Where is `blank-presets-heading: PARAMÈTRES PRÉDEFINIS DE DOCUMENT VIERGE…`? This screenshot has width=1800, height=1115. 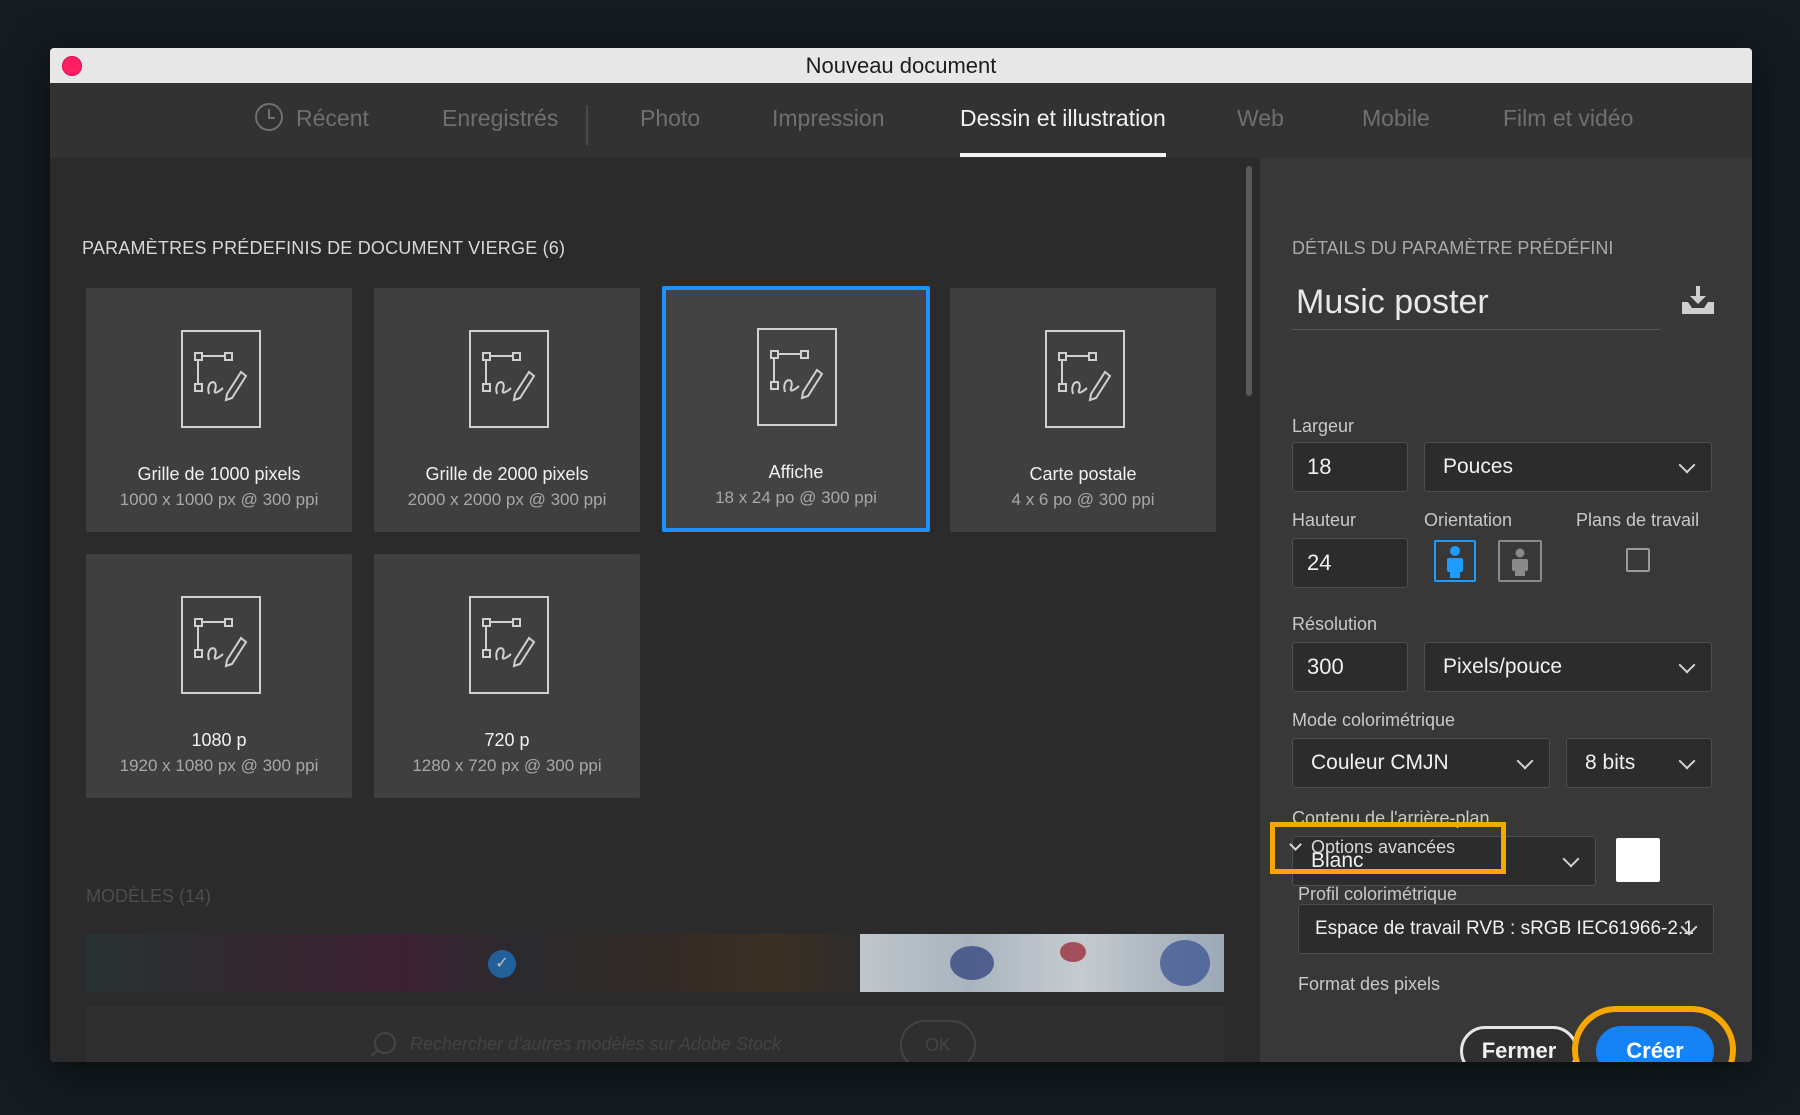
blank-presets-heading: PARAMÈTRES PRÉDEFINIS DE DOCUMENT VIERGE… is located at coordinates (324, 248).